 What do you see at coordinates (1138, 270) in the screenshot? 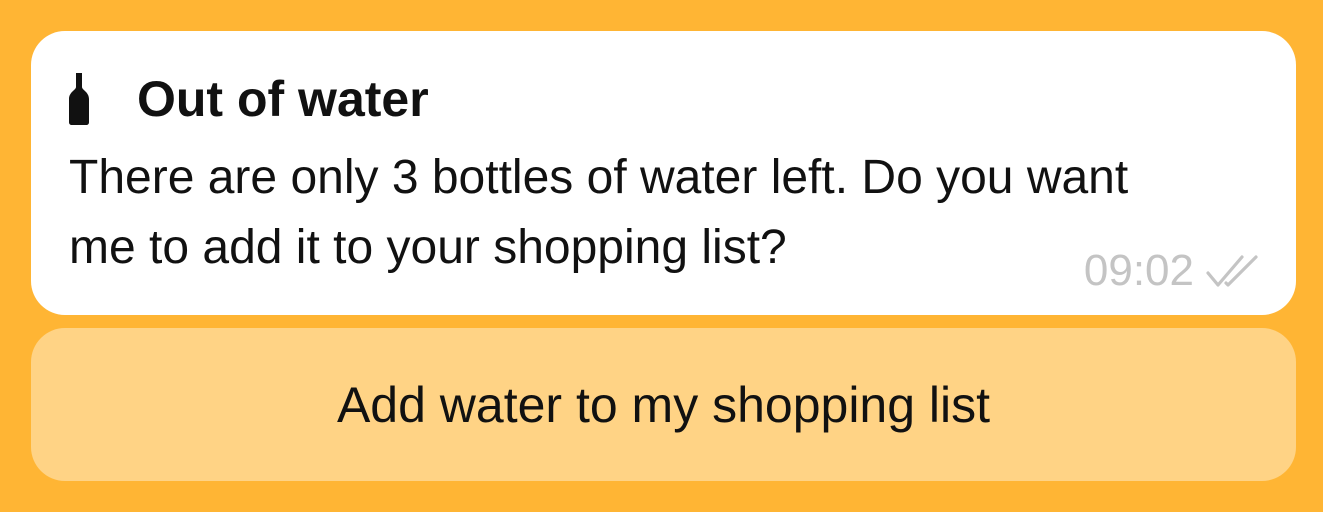
I see `message-timestamp: 09:02` at bounding box center [1138, 270].